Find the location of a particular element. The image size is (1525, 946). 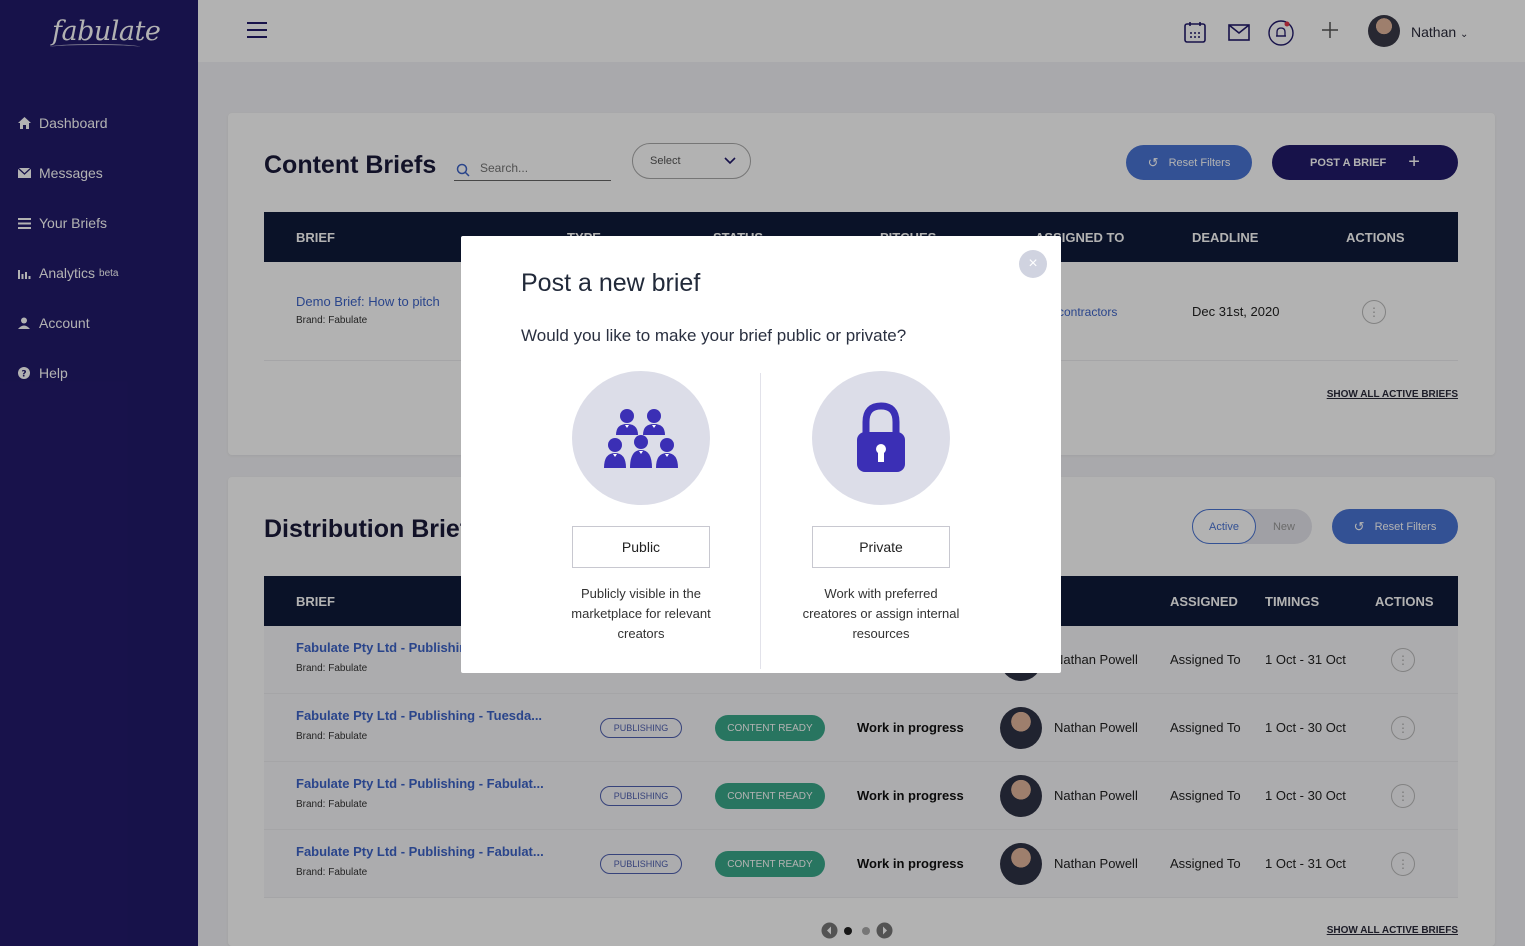

close-icon: × is located at coordinates (1033, 264).